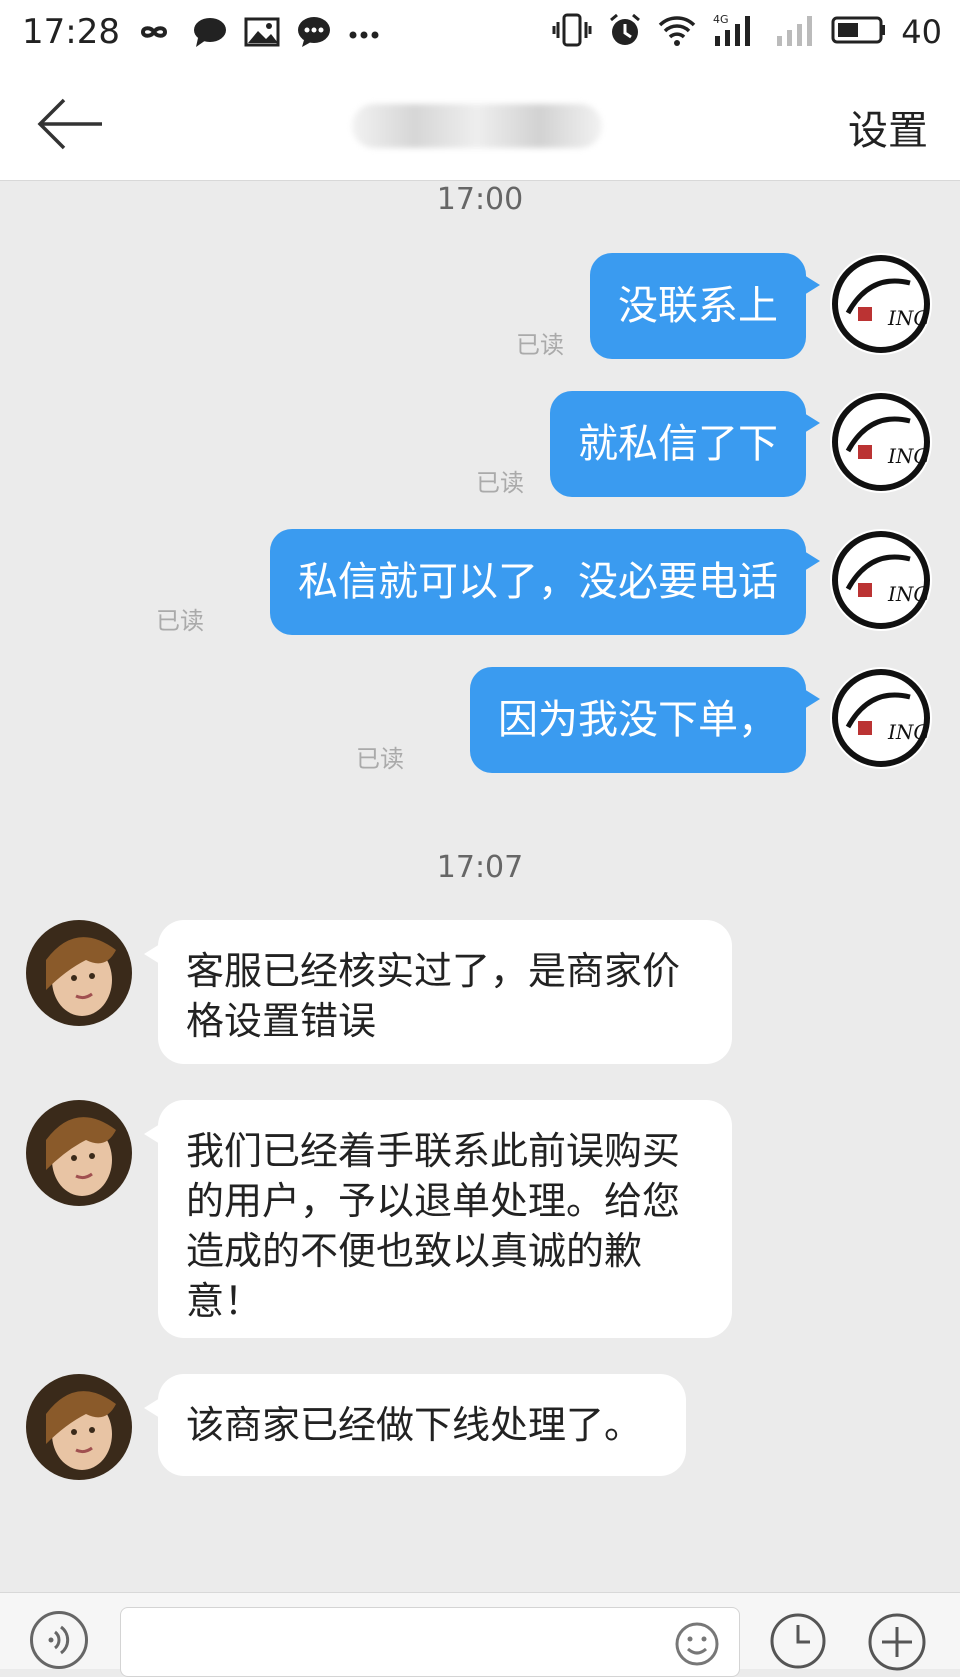 The width and height of the screenshot is (960, 1677). I want to click on battery-percent: 40, so click(921, 32).